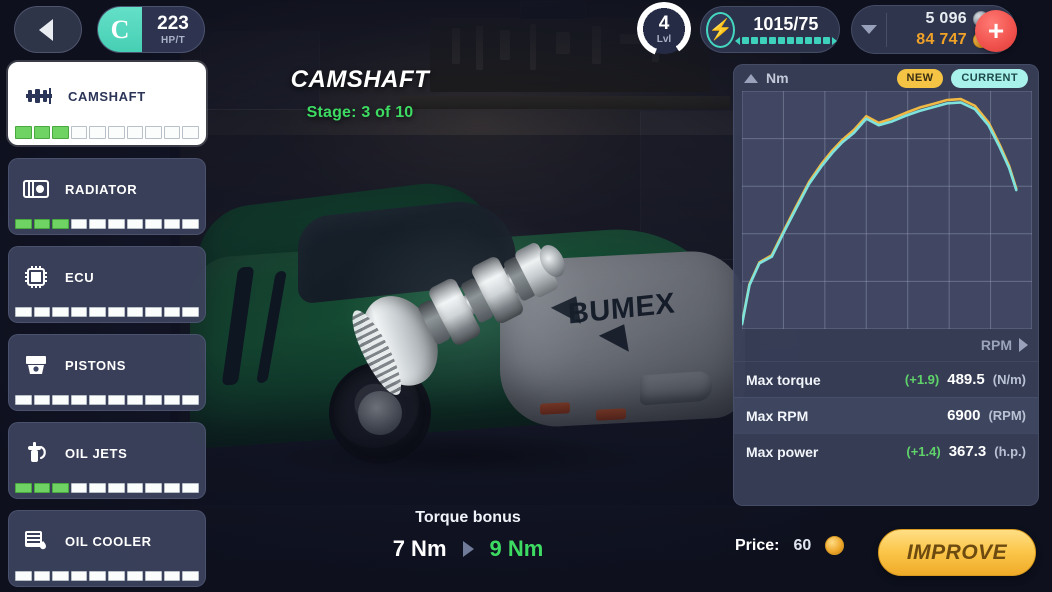 Image resolution: width=1052 pixels, height=592 pixels. Describe the element at coordinates (1007, 415) in the screenshot. I see `stat-unit: (RPM)` at that location.